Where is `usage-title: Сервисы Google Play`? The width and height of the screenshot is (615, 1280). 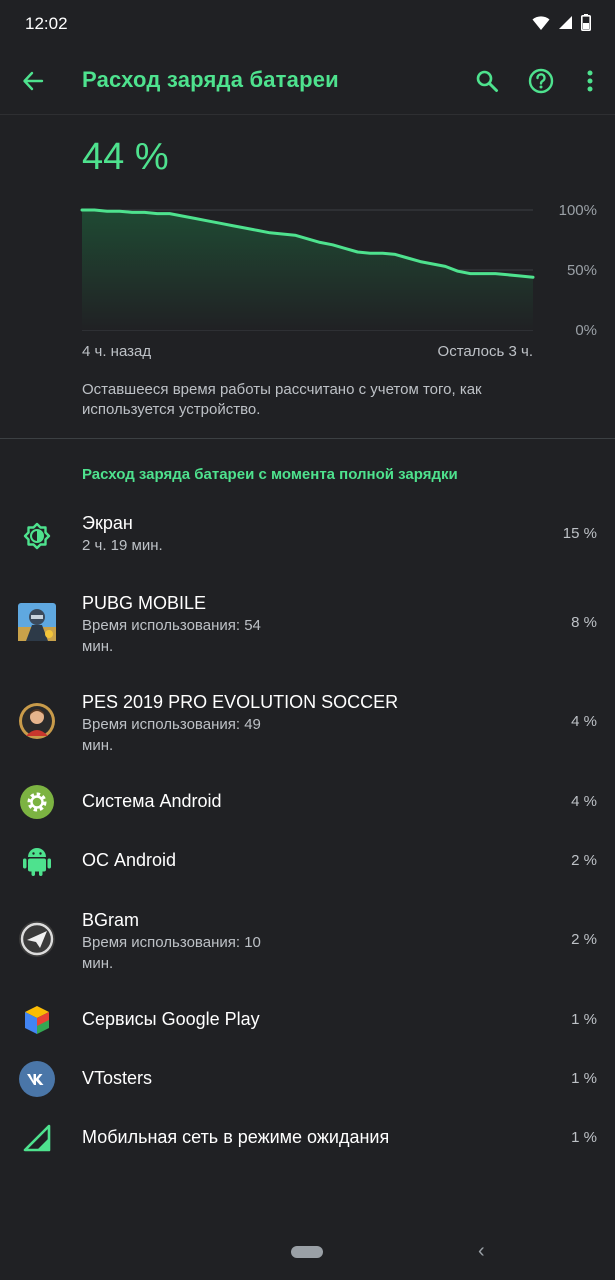 usage-title: Сервисы Google Play is located at coordinates (171, 1019).